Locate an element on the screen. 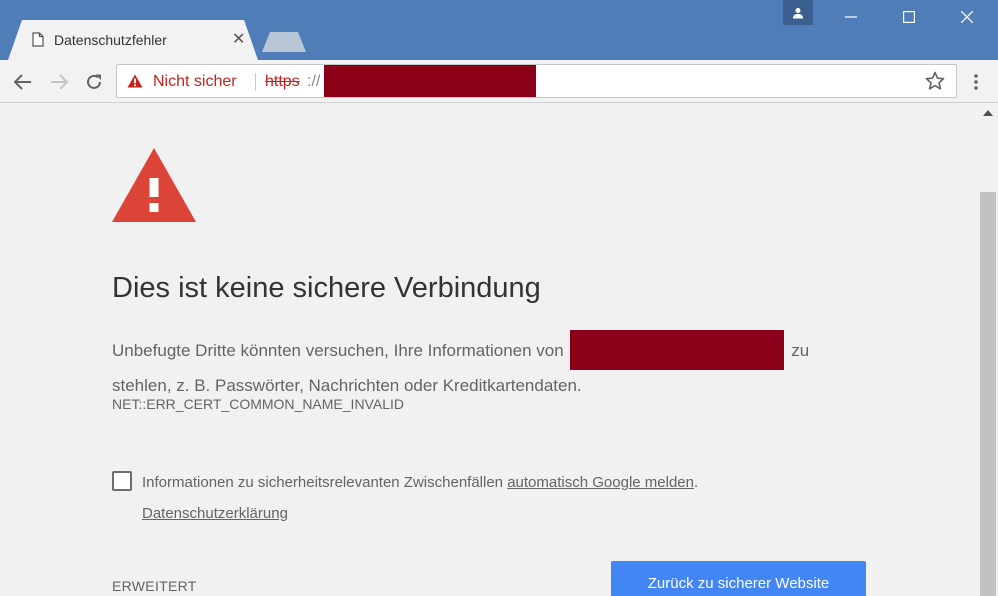  tab-privacy-error: Datenschutzfehler ✕ is located at coordinates (133, 40).